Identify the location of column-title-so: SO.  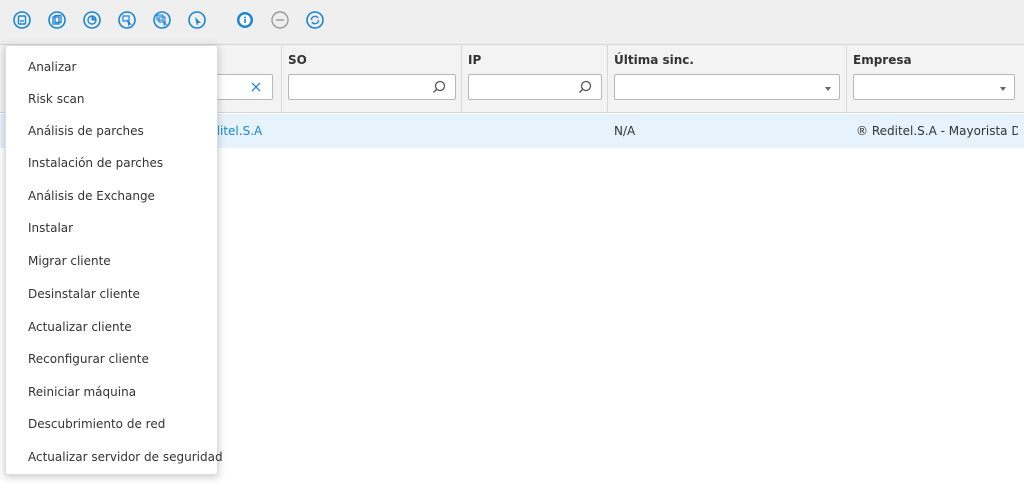
(297, 60).